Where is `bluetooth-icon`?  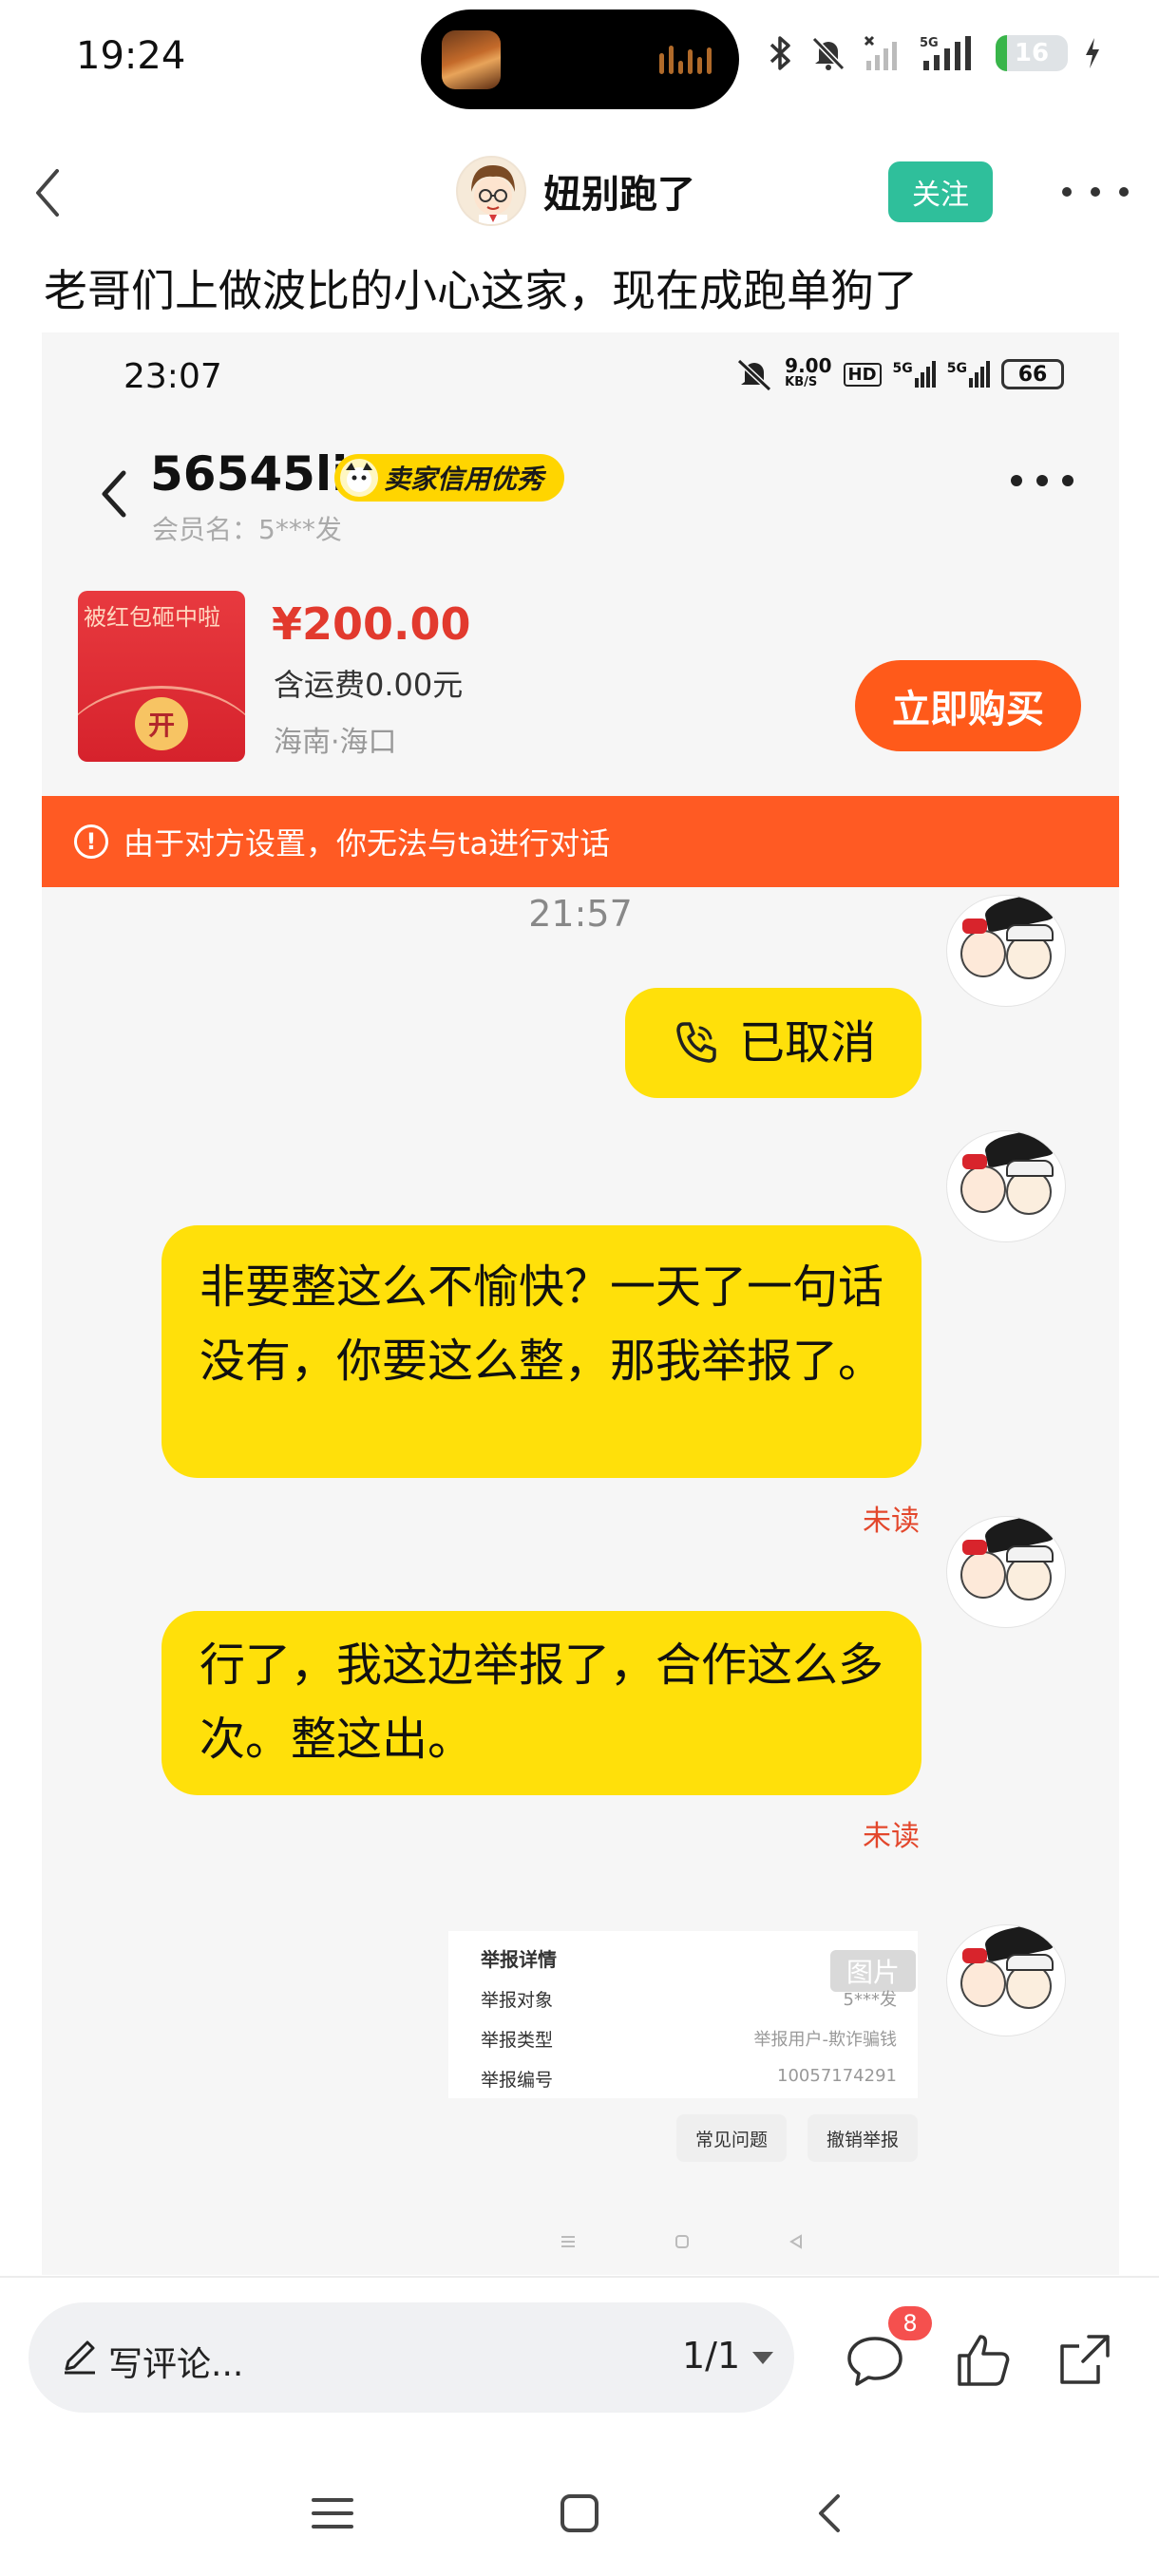 bluetooth-icon is located at coordinates (780, 53).